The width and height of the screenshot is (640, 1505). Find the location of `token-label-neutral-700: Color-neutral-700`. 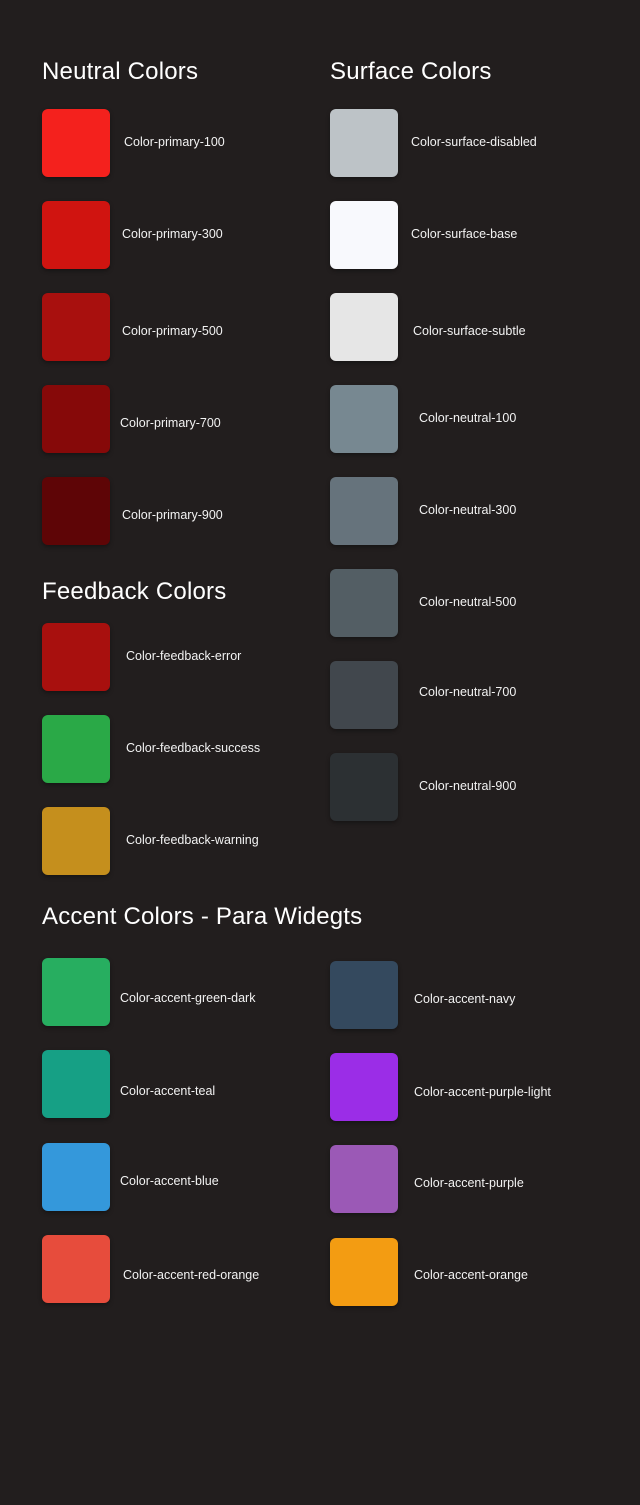

token-label-neutral-700: Color-neutral-700 is located at coordinates (468, 692).